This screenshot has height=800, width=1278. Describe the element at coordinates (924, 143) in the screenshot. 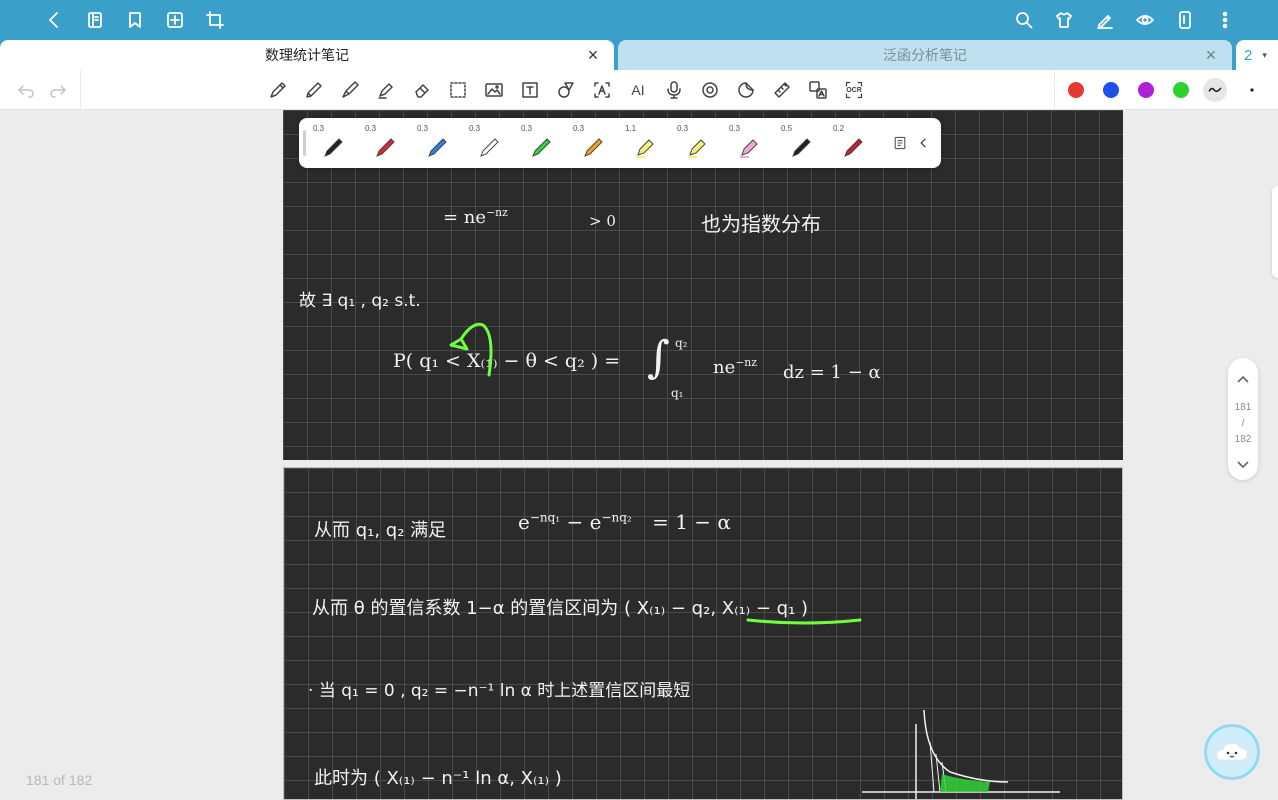

I see `collapse-chevron-icon` at that location.